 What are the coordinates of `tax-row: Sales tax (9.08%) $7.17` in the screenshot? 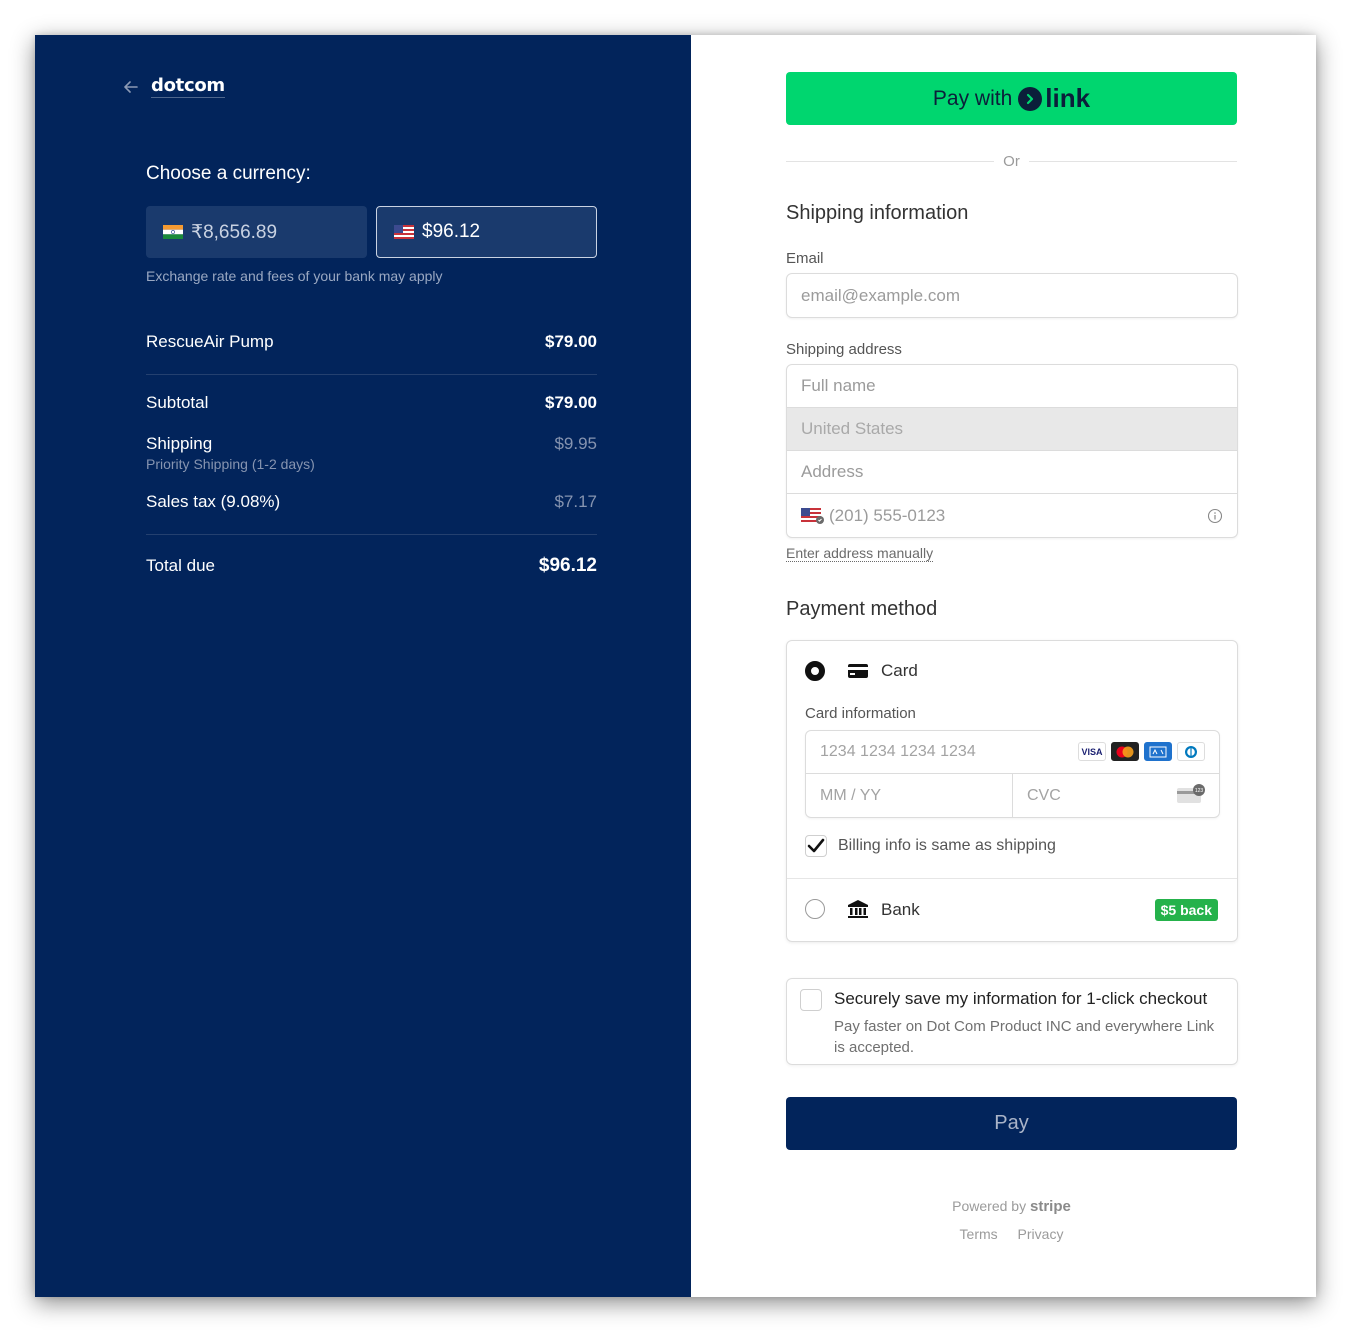 It's located at (371, 502).